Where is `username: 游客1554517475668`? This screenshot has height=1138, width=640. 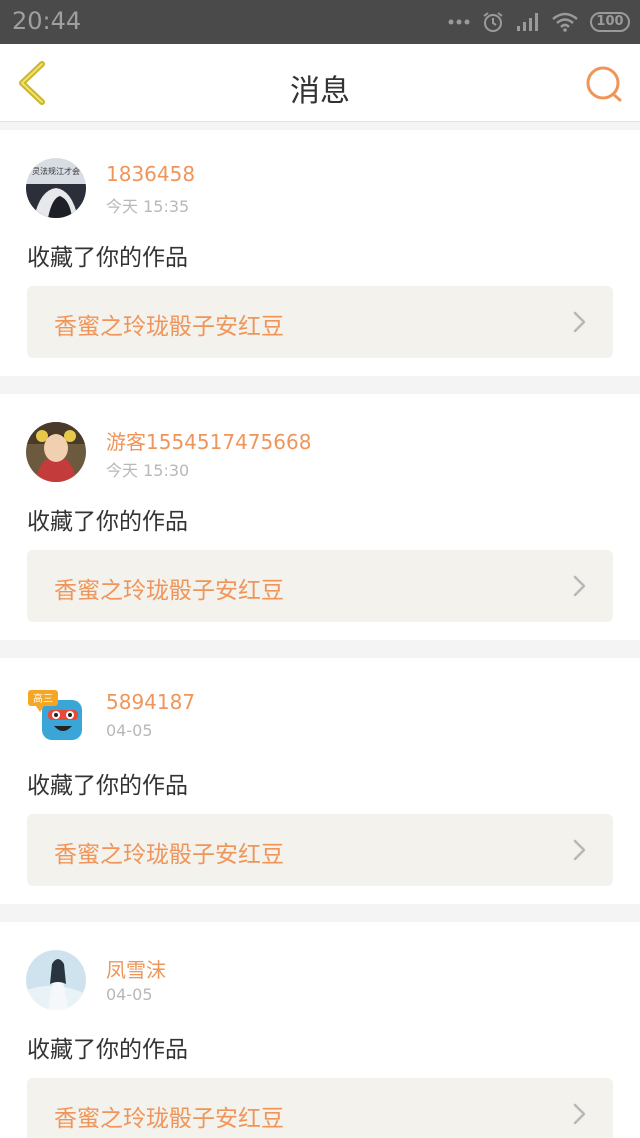 username: 游客1554517475668 is located at coordinates (208, 440).